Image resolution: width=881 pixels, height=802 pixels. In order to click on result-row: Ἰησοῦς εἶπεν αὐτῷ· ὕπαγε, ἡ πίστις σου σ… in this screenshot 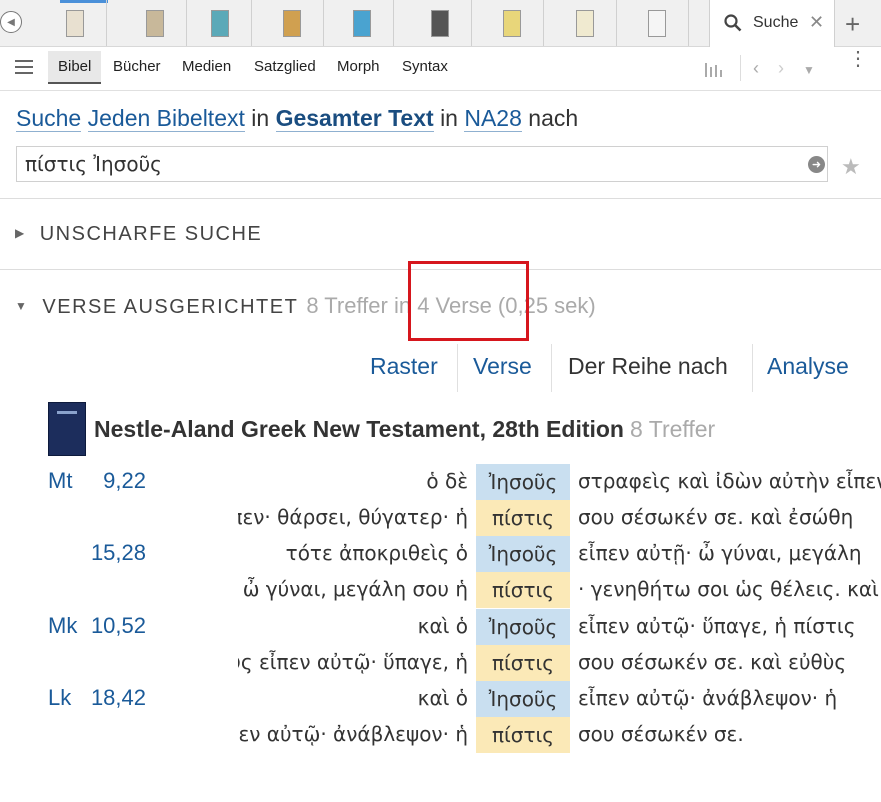, I will do `click(440, 663)`.